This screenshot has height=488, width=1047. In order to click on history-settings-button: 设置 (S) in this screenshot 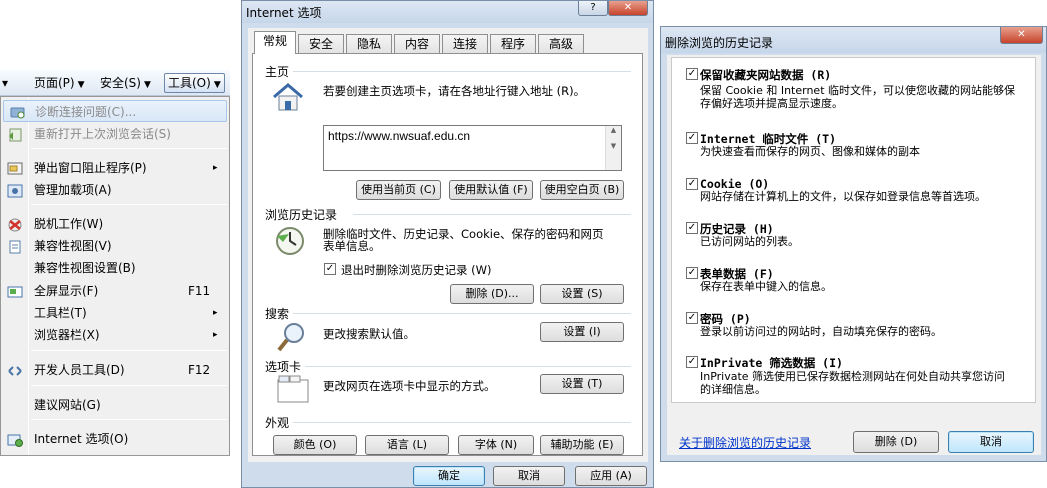, I will do `click(582, 294)`.